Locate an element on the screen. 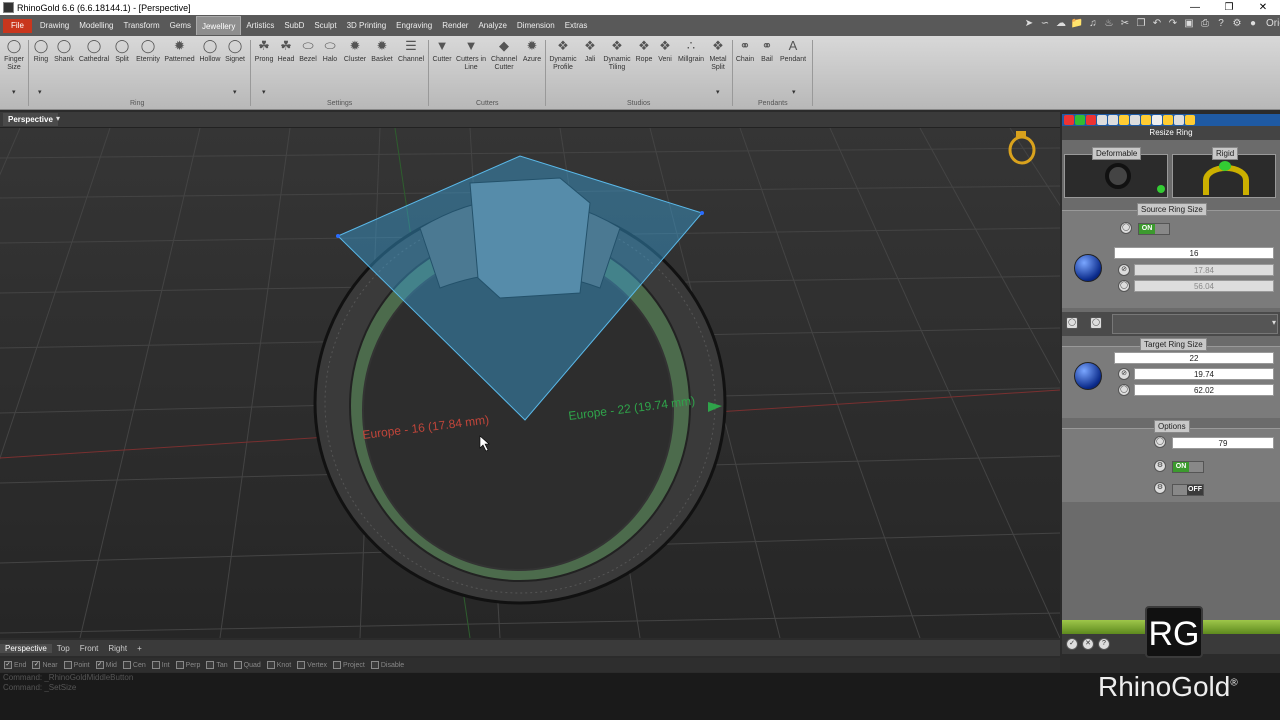 Image resolution: width=1280 pixels, height=720 pixels. osnap-end-checkbox: ✓ is located at coordinates (8, 665).